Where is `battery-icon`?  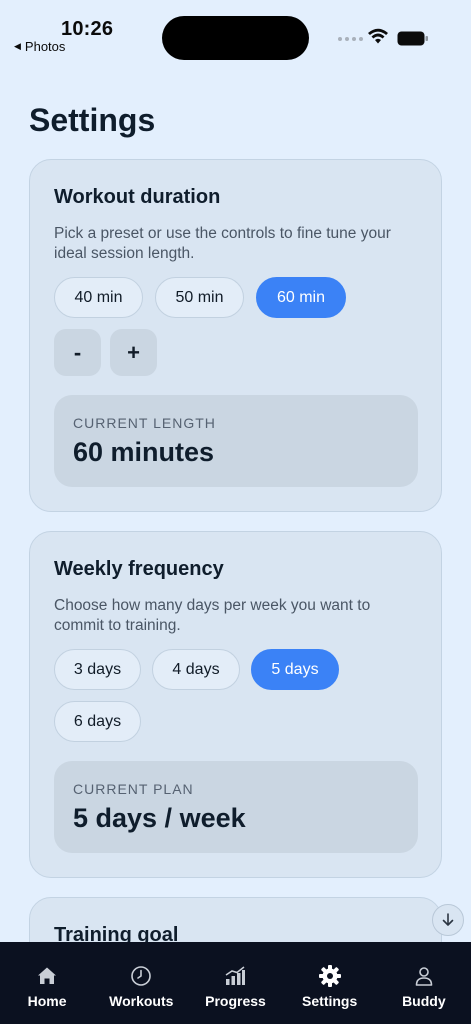 battery-icon is located at coordinates (412, 38).